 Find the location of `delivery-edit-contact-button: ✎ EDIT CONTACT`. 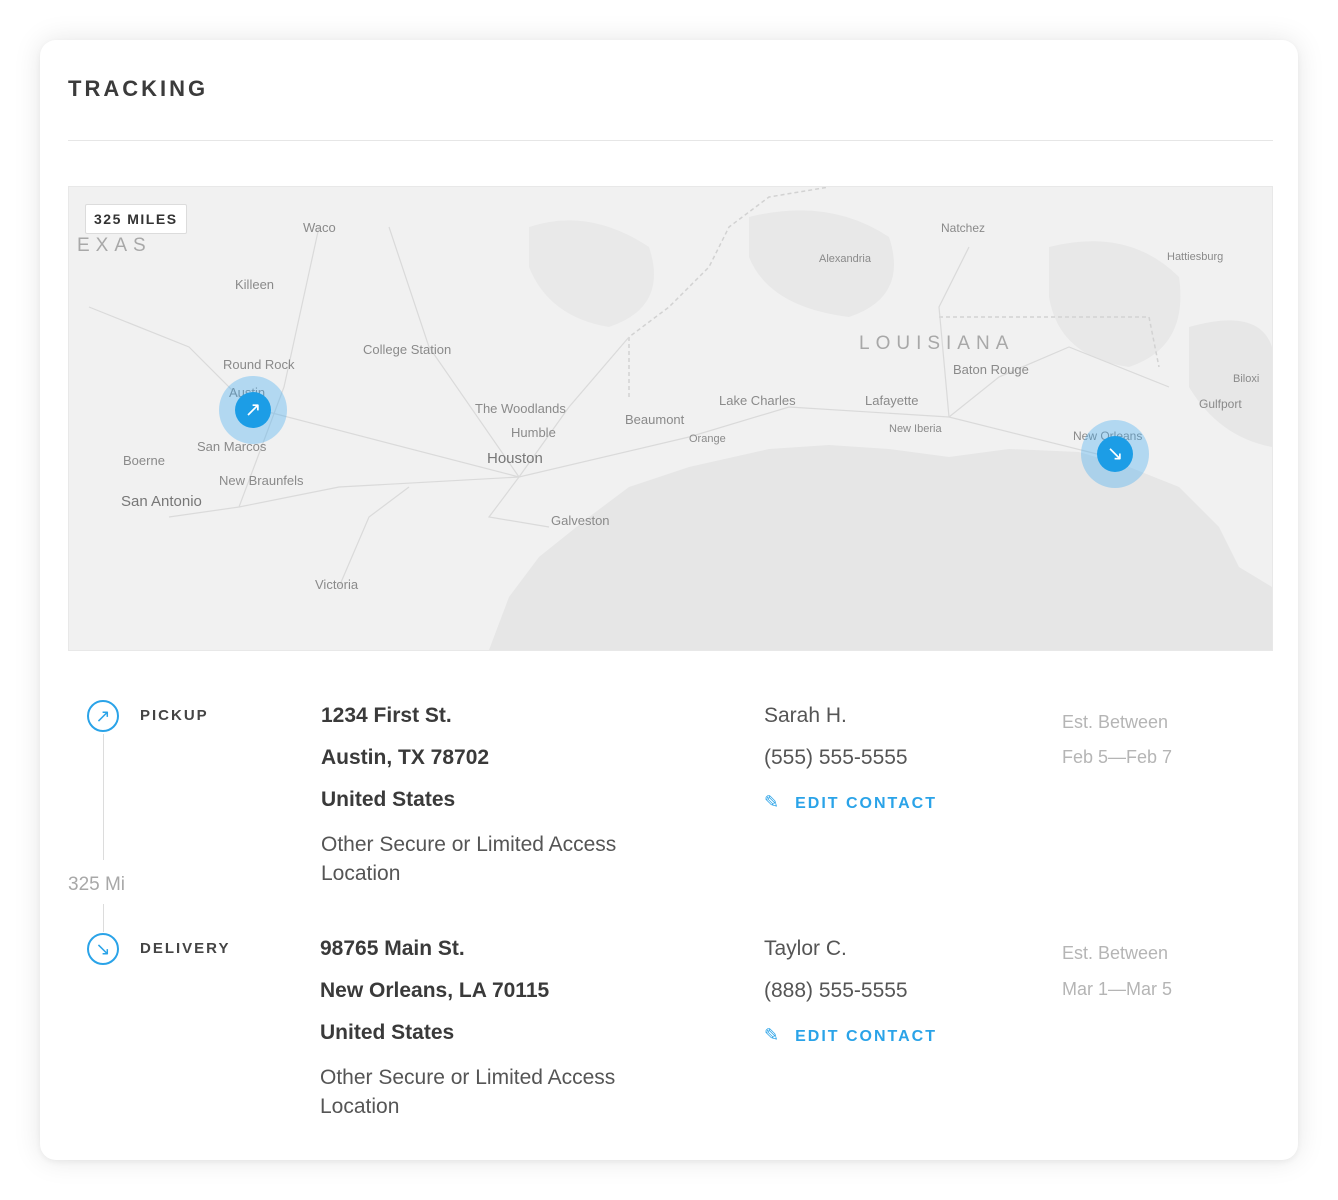

delivery-edit-contact-button: ✎ EDIT CONTACT is located at coordinates (850, 1035).